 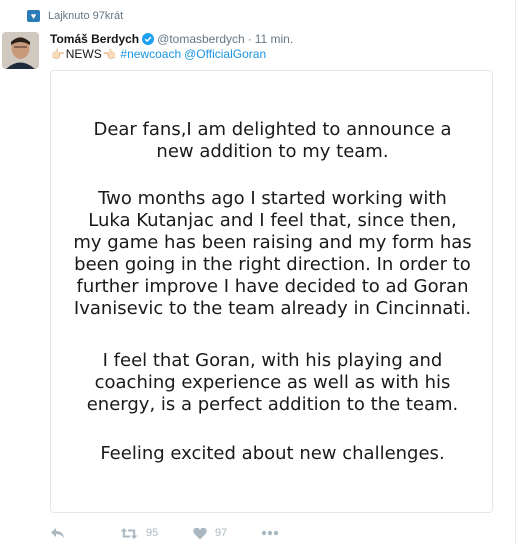 I want to click on liked-by-text: Lajknuto 97krát, so click(x=86, y=16).